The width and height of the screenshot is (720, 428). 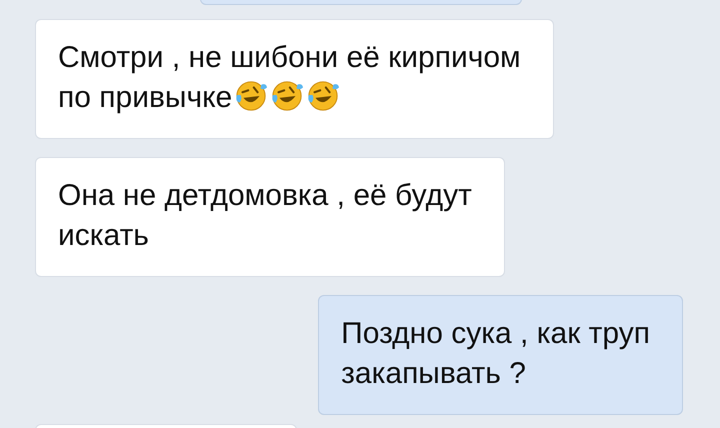 What do you see at coordinates (145, 97) in the screenshot?
I see `message-text: по привычке` at bounding box center [145, 97].